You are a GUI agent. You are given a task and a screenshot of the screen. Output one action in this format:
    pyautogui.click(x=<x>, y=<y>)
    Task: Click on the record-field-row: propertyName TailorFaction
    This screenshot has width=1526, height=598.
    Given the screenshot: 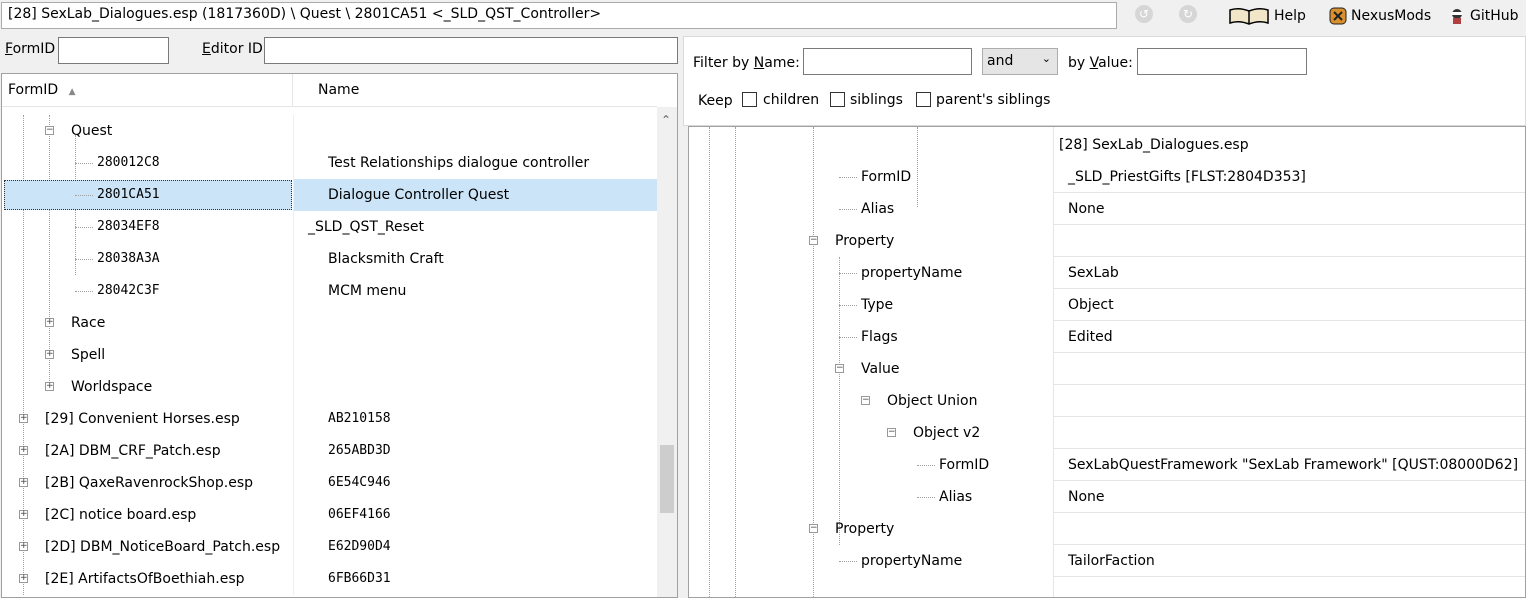 What is the action you would take?
    pyautogui.click(x=1107, y=561)
    